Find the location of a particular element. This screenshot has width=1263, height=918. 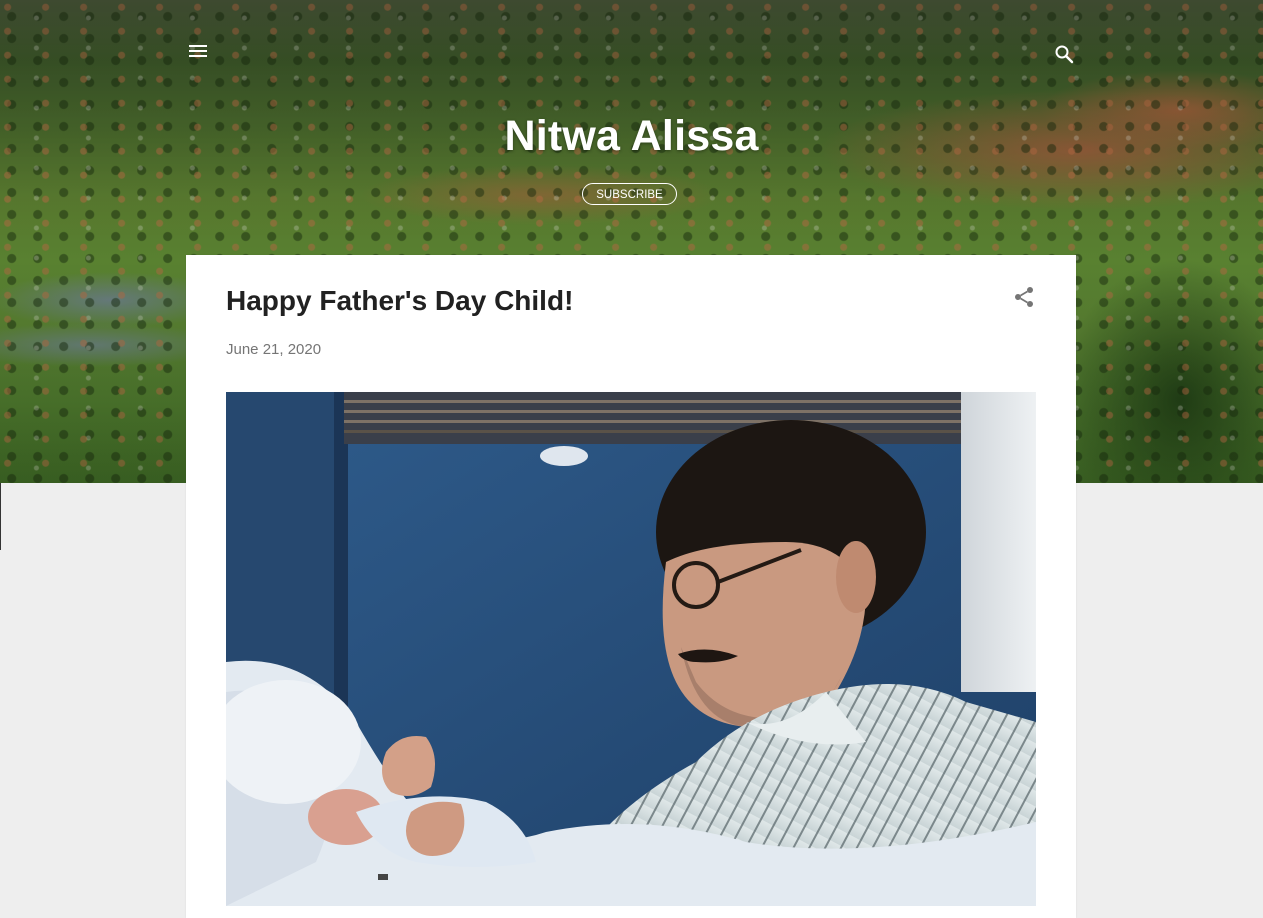

hamburger-menu-icon is located at coordinates (198, 52).